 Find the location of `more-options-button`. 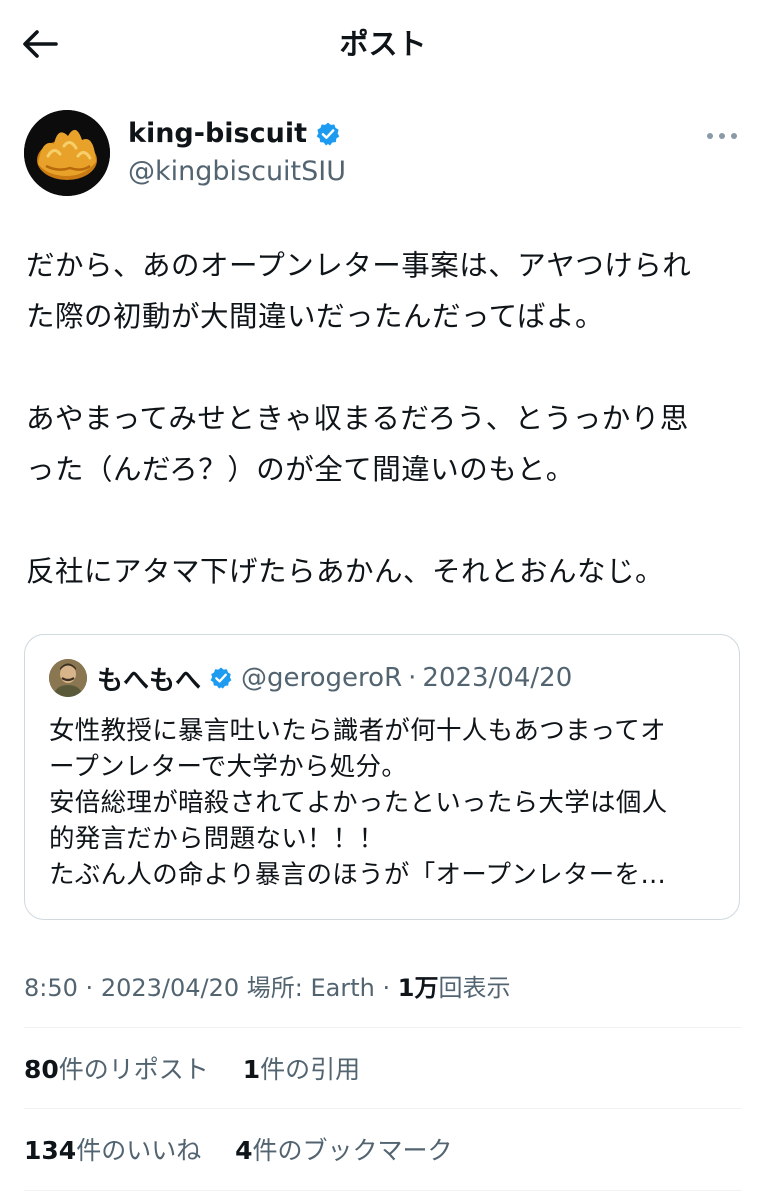

more-options-button is located at coordinates (722, 136).